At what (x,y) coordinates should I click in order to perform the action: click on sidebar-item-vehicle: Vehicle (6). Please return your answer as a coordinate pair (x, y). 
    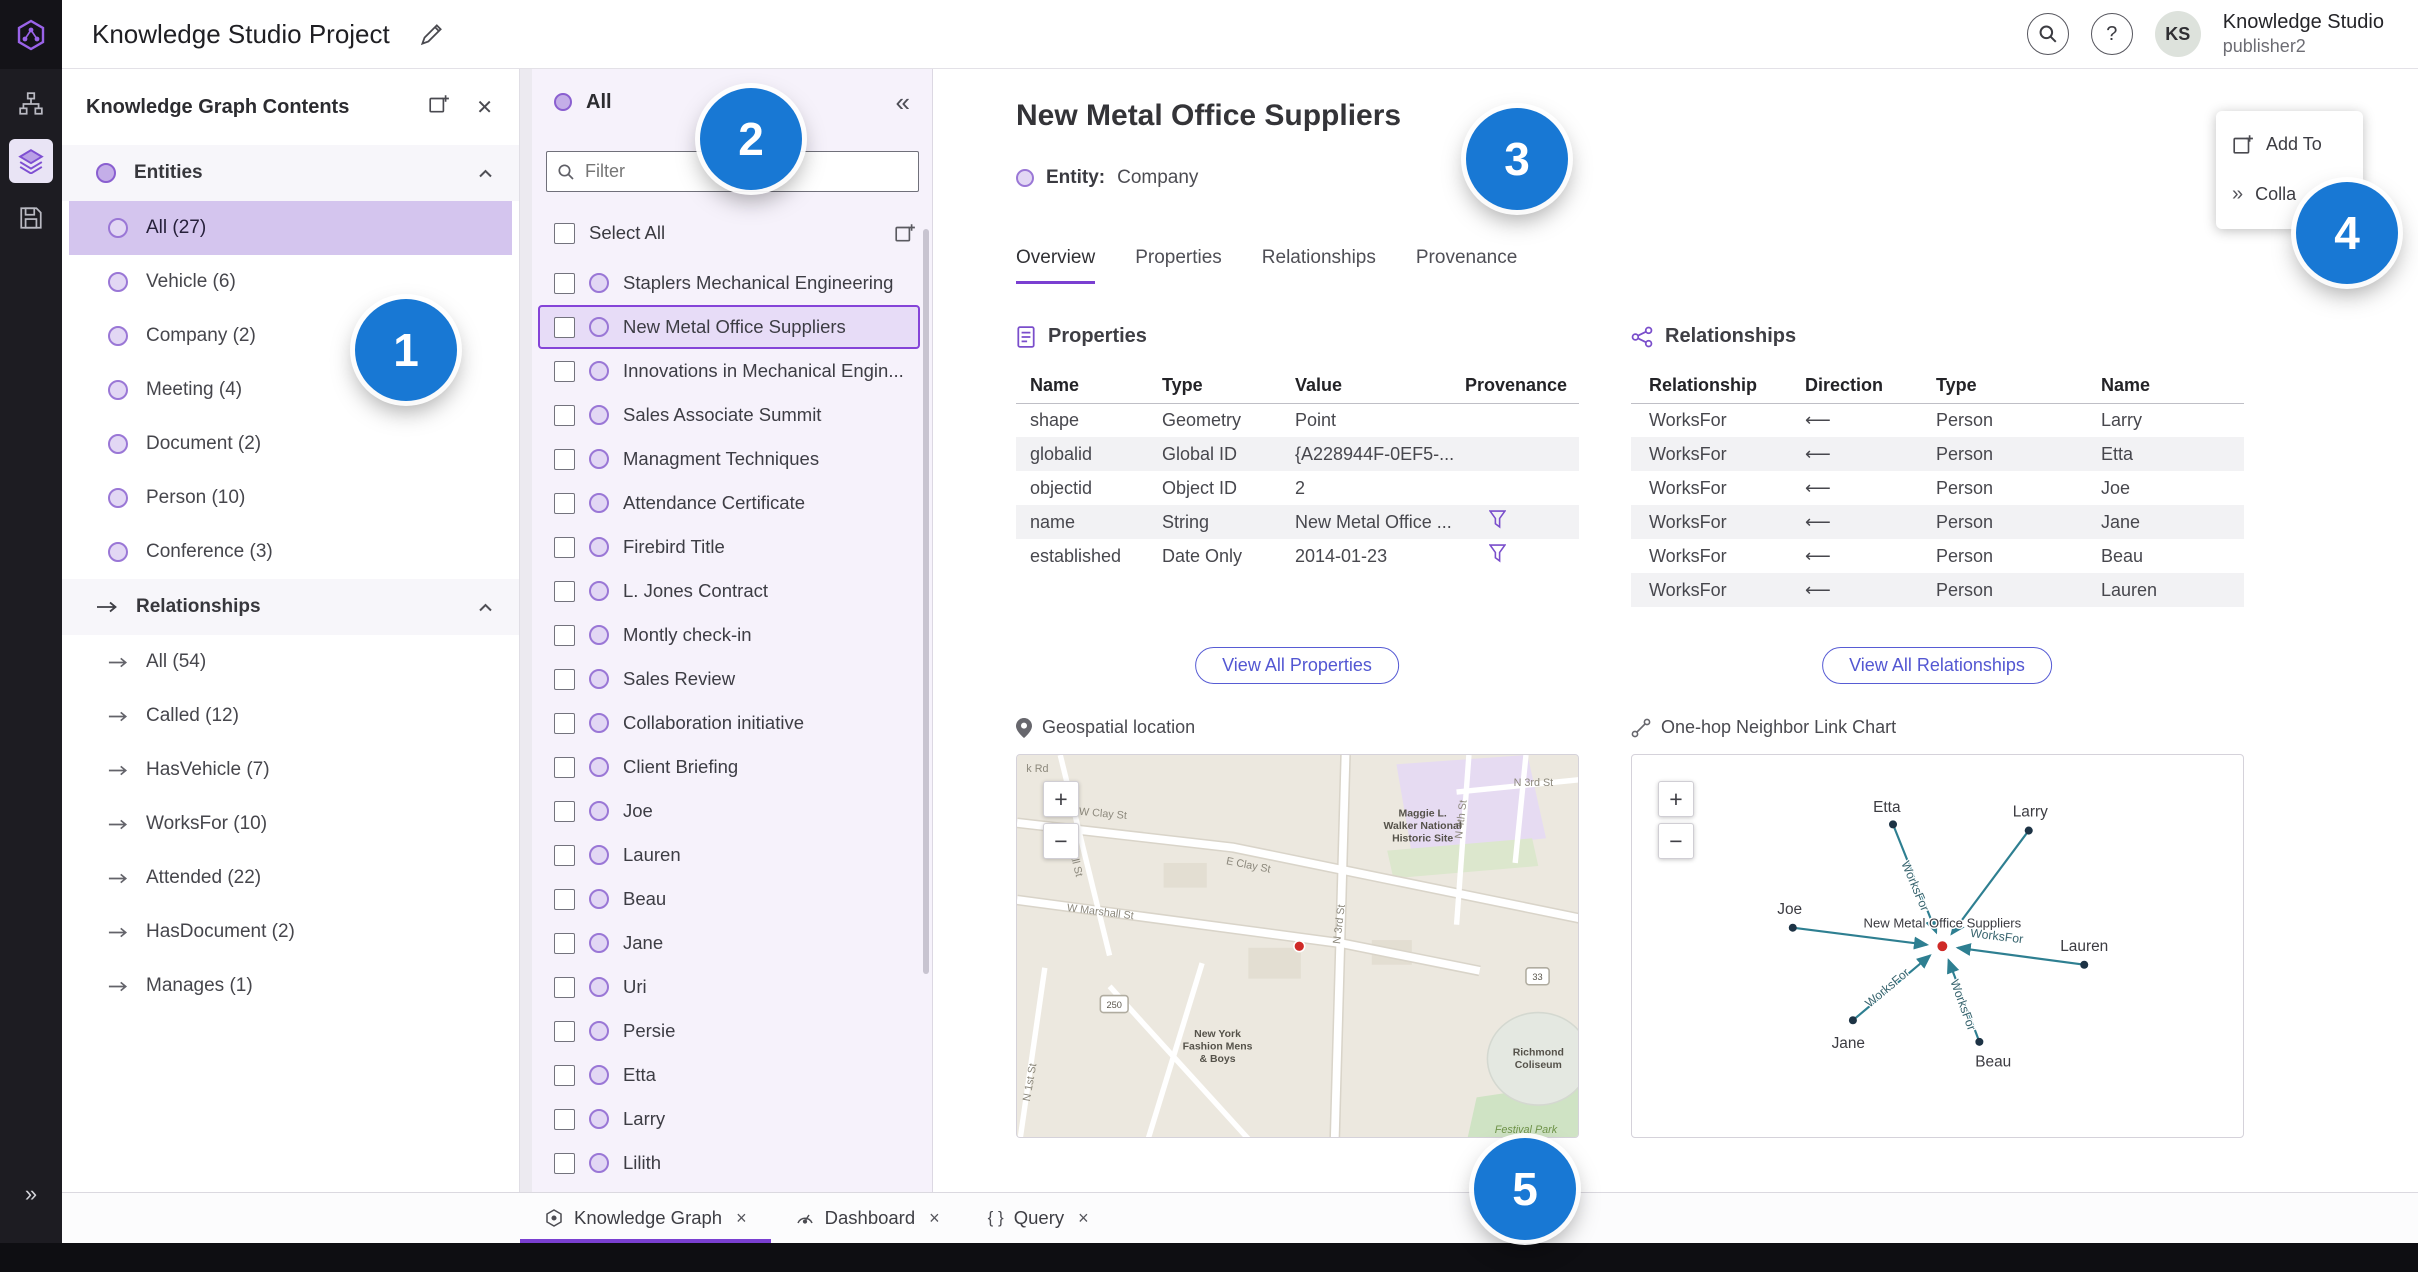
    Looking at the image, I should click on (290, 282).